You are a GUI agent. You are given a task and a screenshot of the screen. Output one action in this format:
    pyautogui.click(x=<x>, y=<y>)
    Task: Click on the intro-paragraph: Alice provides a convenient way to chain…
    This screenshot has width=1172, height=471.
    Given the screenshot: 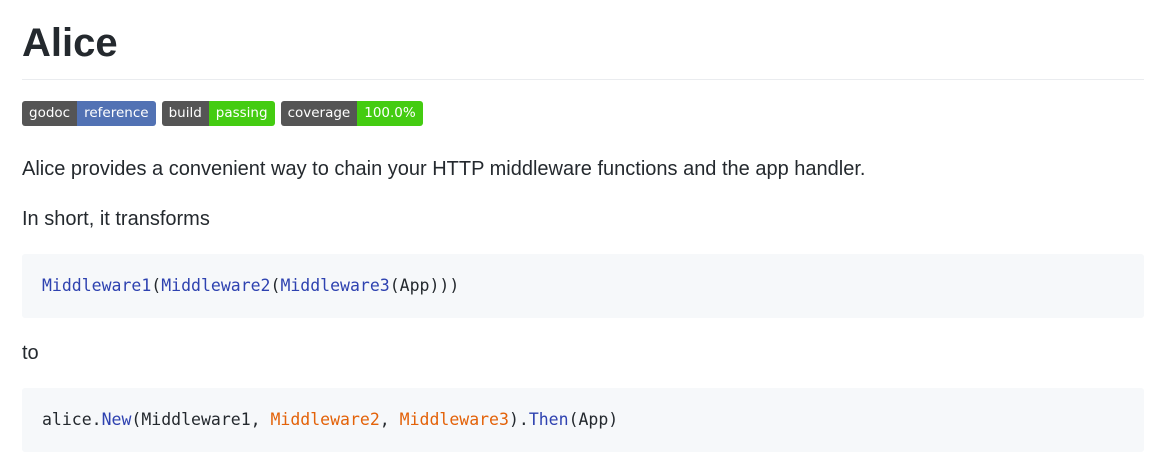 What is the action you would take?
    pyautogui.click(x=444, y=169)
    